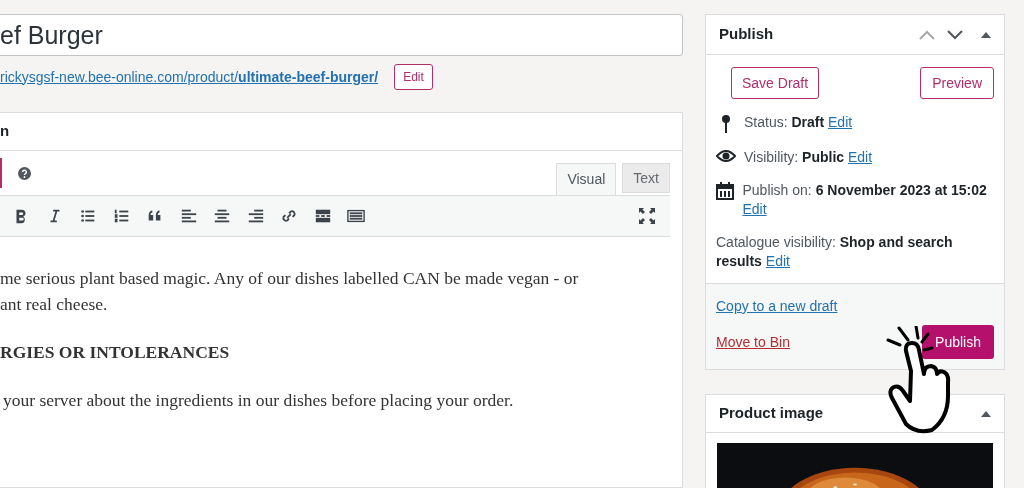 The image size is (1024, 488). What do you see at coordinates (5, 131) in the screenshot?
I see `panel-heading: n` at bounding box center [5, 131].